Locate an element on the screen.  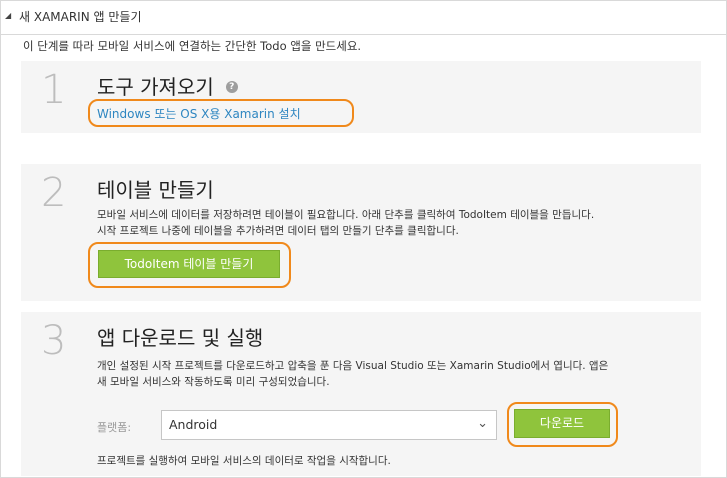
step-3-desc-line2: 새 모바일 서비스와 작동하도록 미리 구성되었습니다. is located at coordinates (213, 382).